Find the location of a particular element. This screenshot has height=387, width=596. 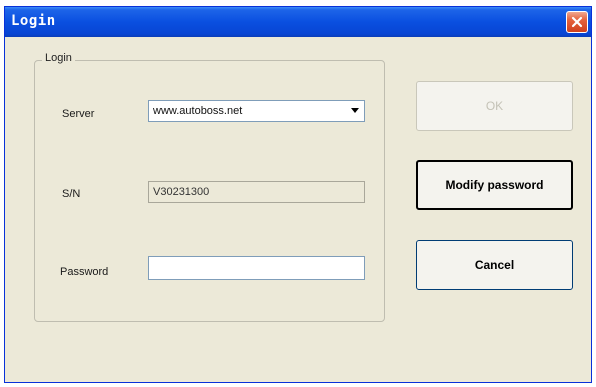

server-label: Server is located at coordinates (78, 114).